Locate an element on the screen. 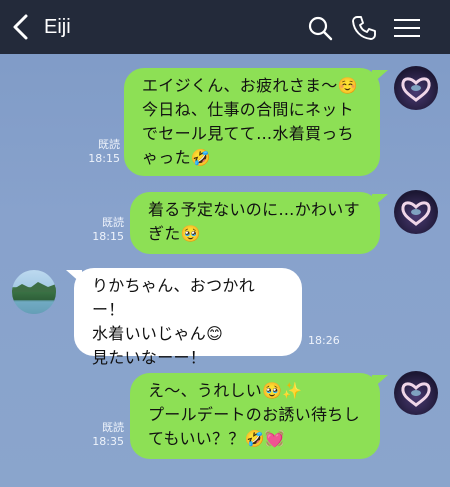 The height and width of the screenshot is (487, 450). contact-name: Eiji is located at coordinates (57, 27).